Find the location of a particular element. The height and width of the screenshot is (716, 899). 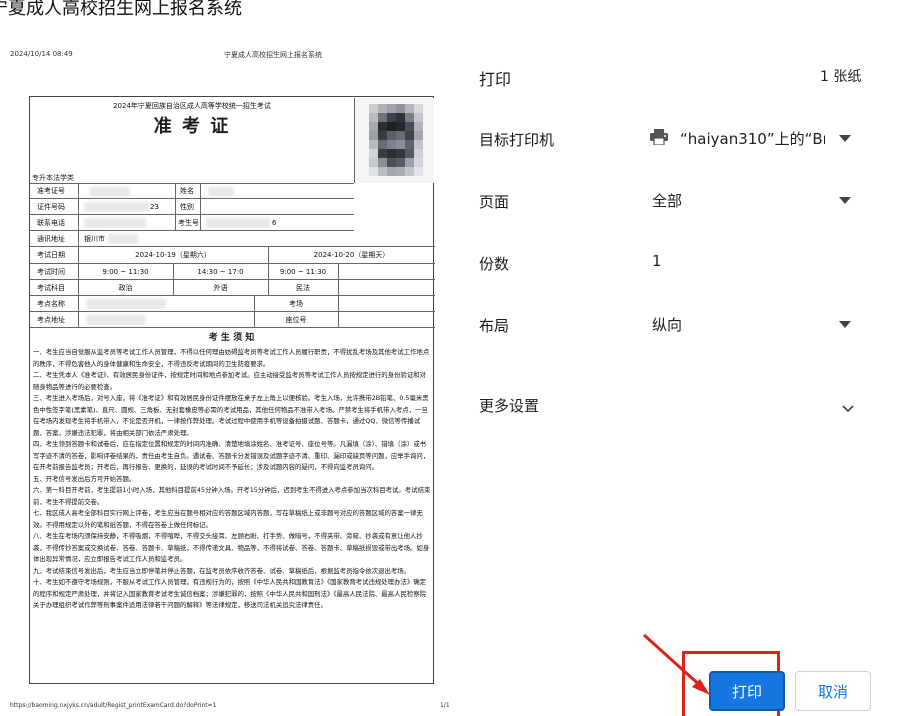

printer-value: “haiyan310”上的“Broth is located at coordinates (752, 139).